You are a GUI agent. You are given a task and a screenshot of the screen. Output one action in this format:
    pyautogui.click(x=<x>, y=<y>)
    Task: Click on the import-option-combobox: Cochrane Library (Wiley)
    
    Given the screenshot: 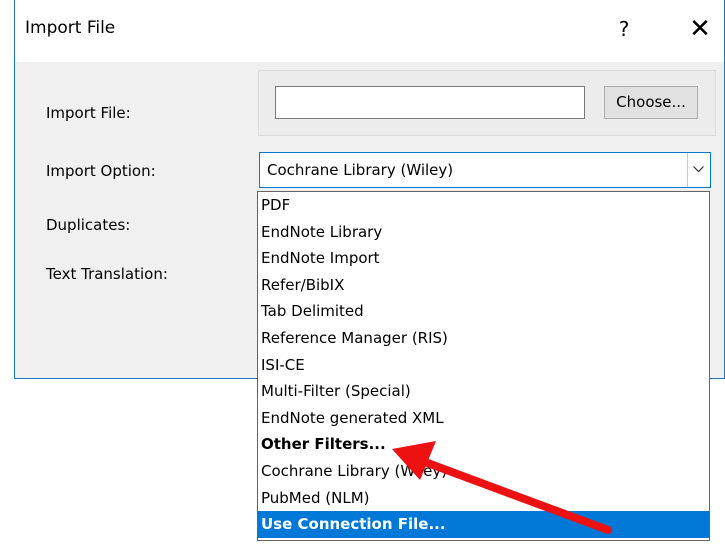 What is the action you would take?
    pyautogui.click(x=485, y=170)
    